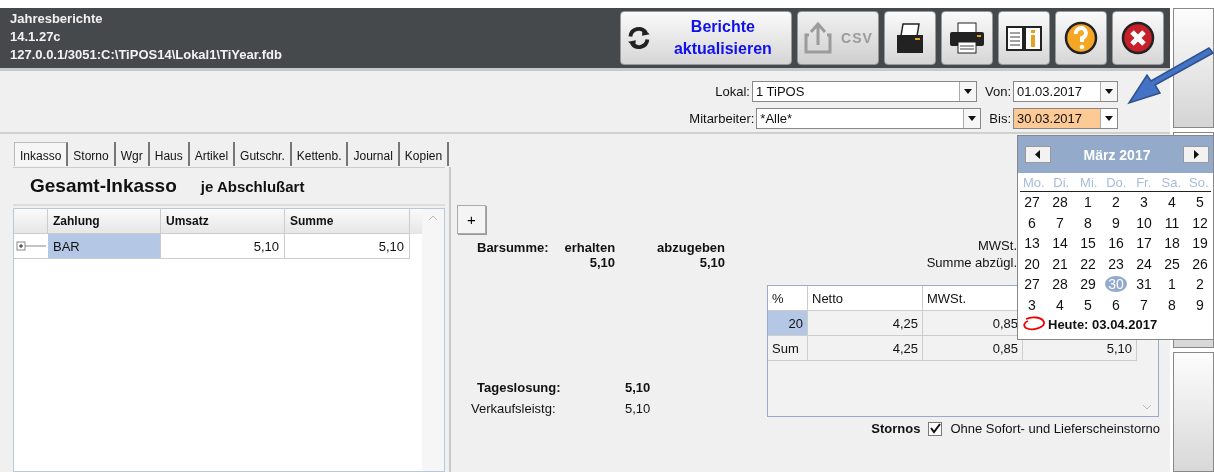 Image resolution: width=1214 pixels, height=472 pixels. What do you see at coordinates (638, 408) in the screenshot?
I see `sales-value: 5,10` at bounding box center [638, 408].